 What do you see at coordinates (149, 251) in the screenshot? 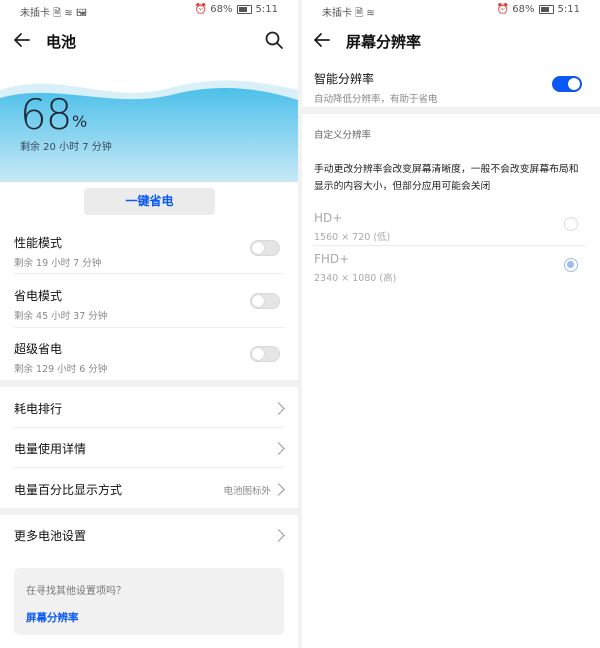
I see `mode-performance: 性能模式 剩余 19 小时 7 分钟` at bounding box center [149, 251].